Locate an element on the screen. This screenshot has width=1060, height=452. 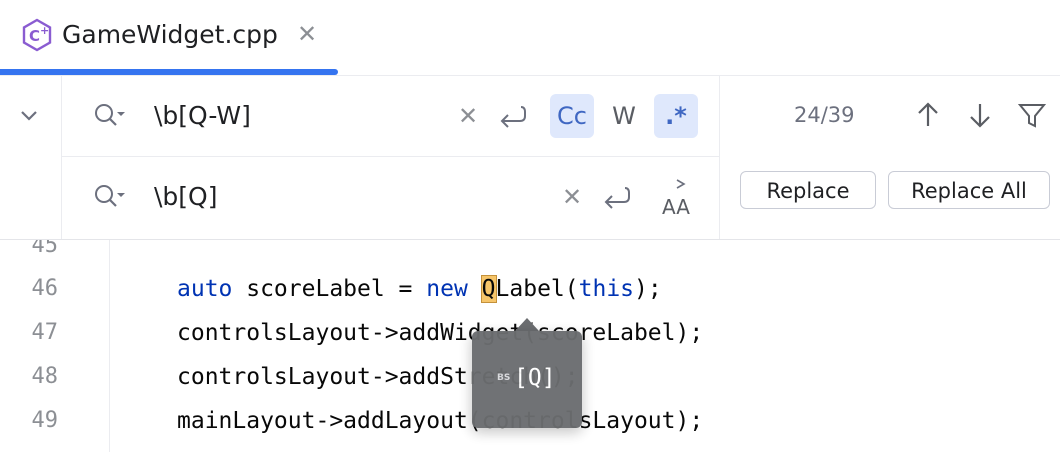
tab-title: GameWidget.cpp is located at coordinates (170, 34).